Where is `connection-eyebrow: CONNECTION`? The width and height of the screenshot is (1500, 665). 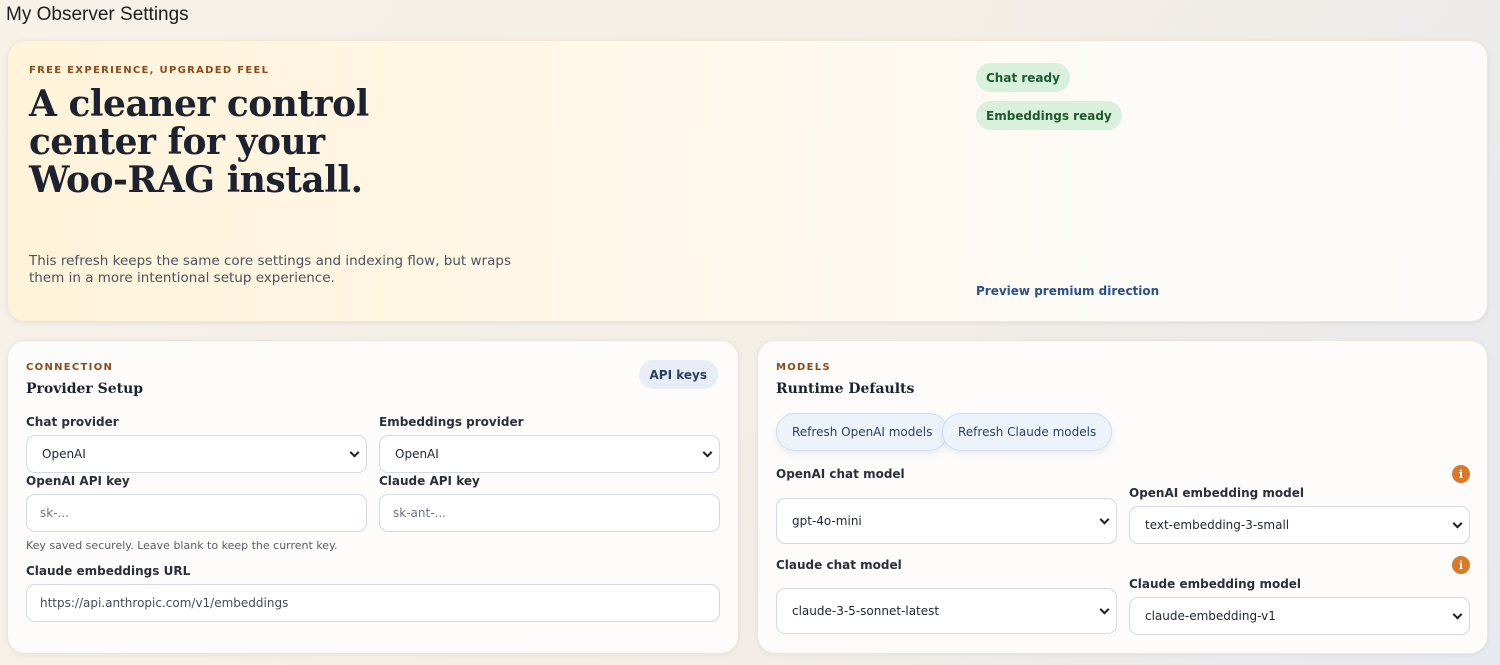
connection-eyebrow: CONNECTION is located at coordinates (70, 367).